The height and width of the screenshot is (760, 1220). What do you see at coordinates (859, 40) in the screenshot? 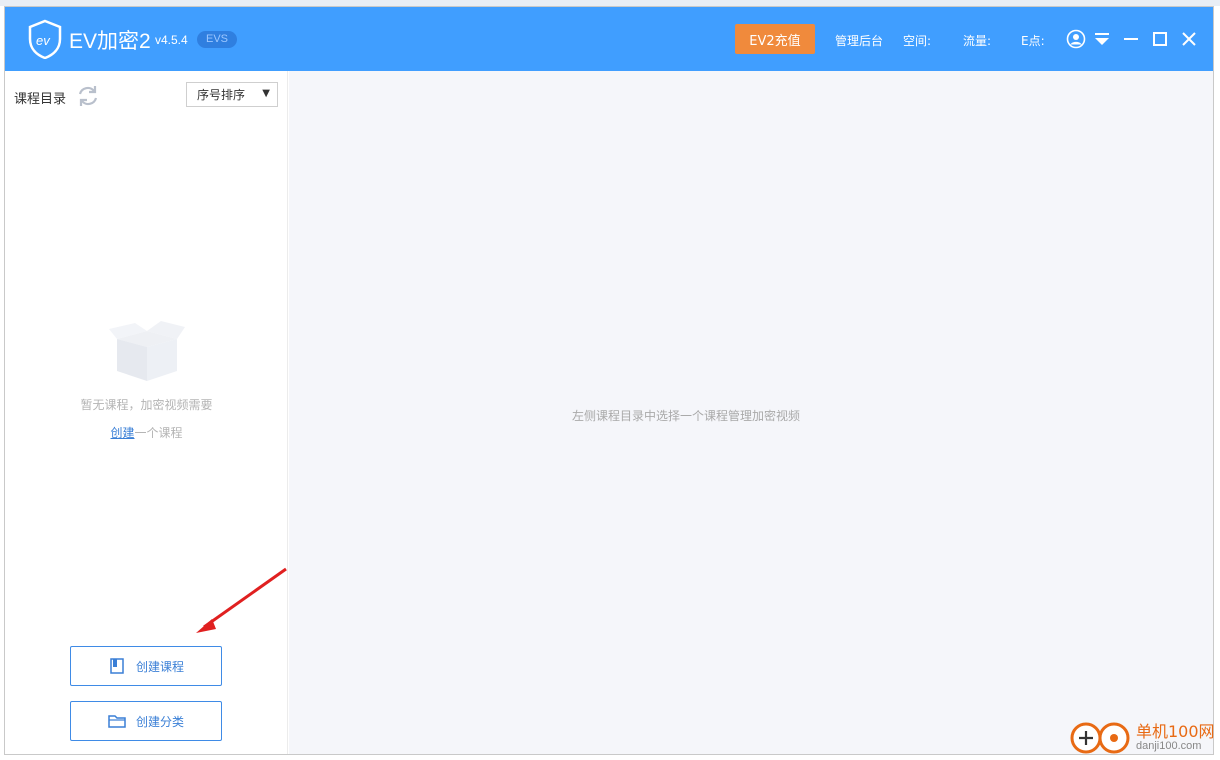
I see `admin-link: 管理后台` at bounding box center [859, 40].